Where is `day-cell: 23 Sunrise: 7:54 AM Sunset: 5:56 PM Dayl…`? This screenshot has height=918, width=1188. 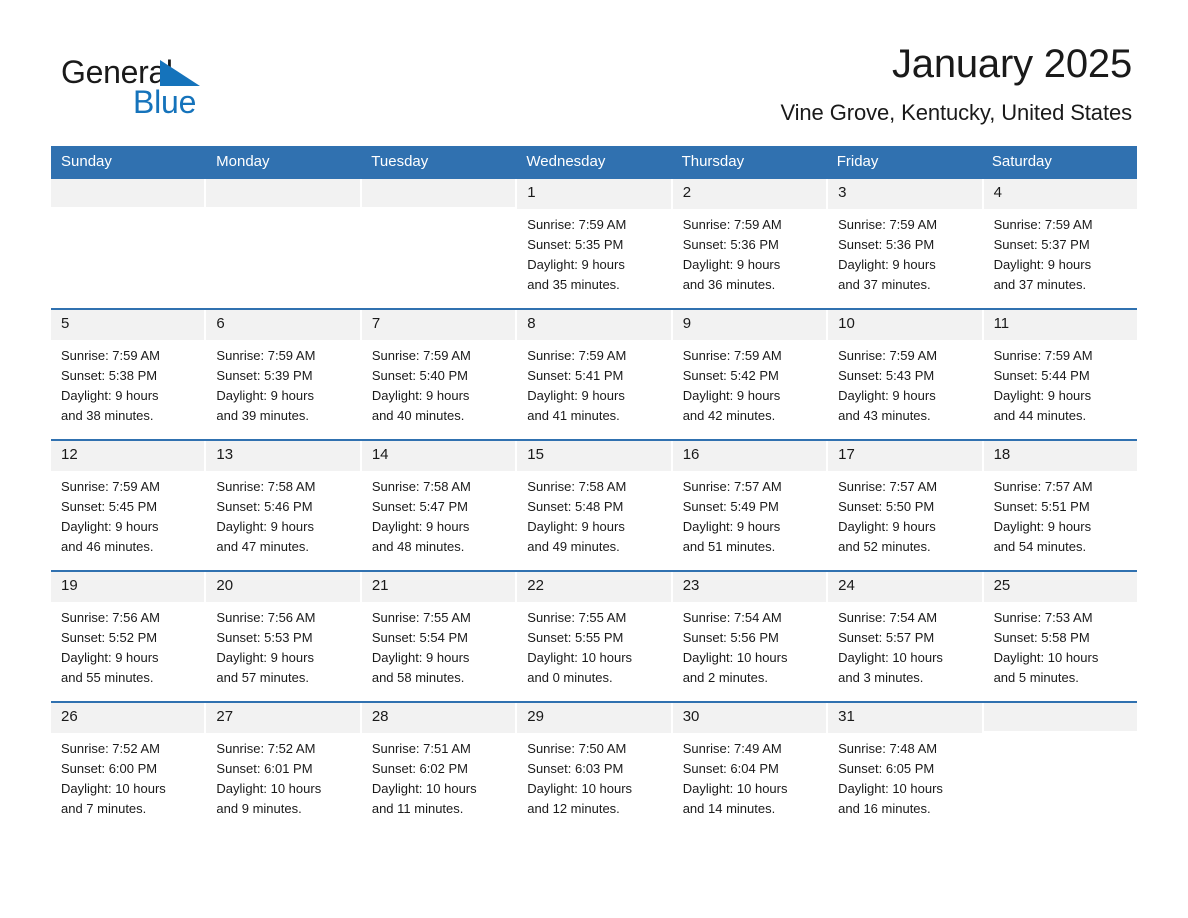
day-cell: 23 Sunrise: 7:54 AM Sunset: 5:56 PM Dayl… is located at coordinates (749, 632).